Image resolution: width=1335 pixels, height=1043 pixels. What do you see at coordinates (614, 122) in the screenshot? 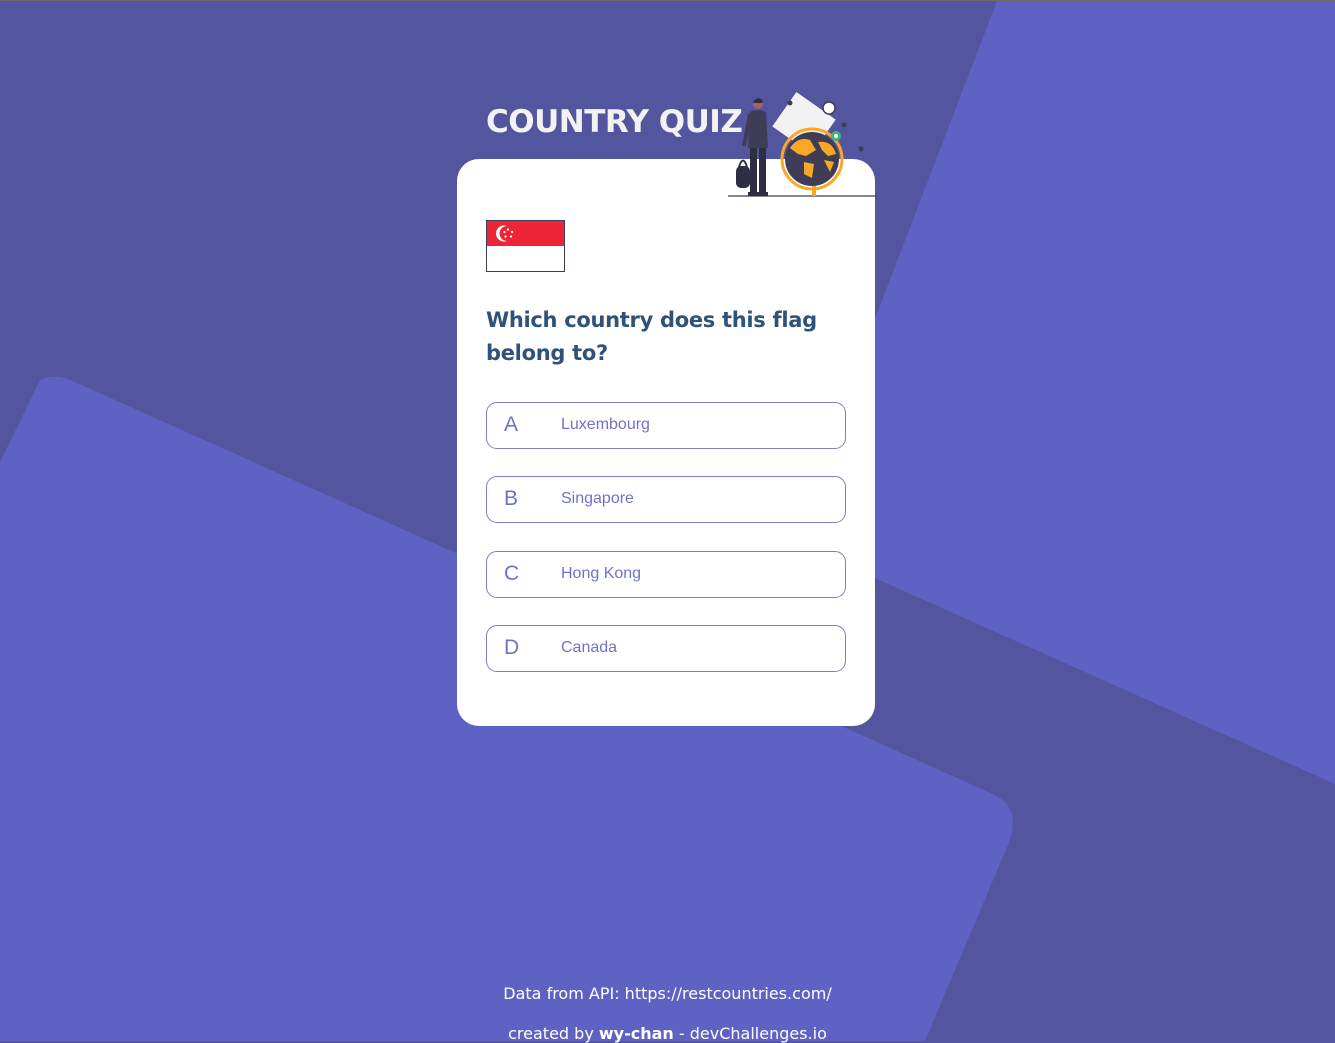
I see `app-title: COUNTRY QUIZ` at bounding box center [614, 122].